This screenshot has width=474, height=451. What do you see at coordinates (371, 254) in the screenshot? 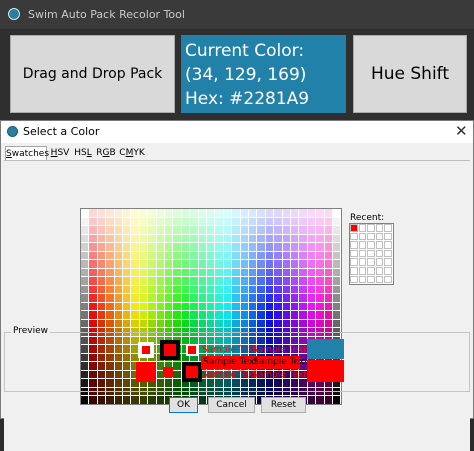
I see `recent-swatch-grid` at bounding box center [371, 254].